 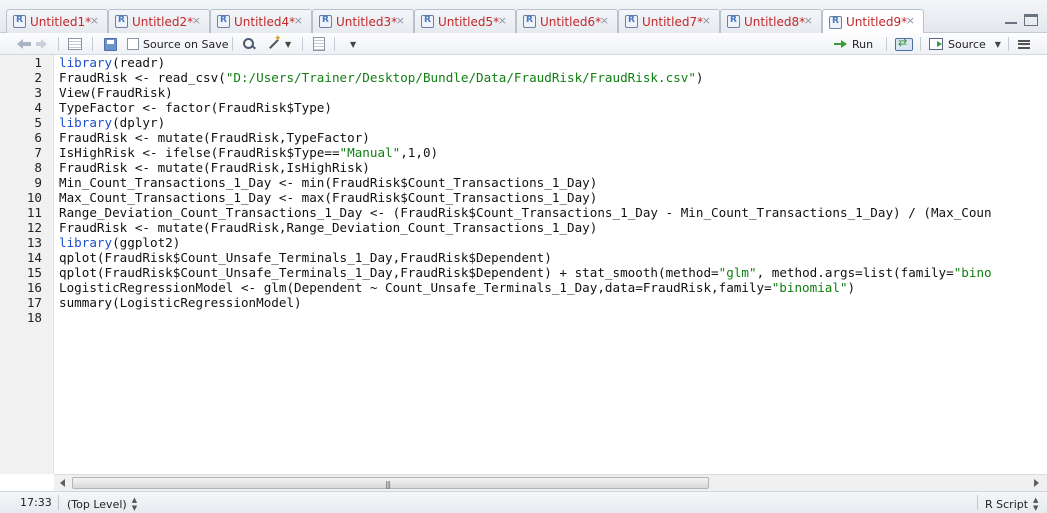 I want to click on code-line: 17 summary(LogisticRegressionModel), so click(x=523, y=302).